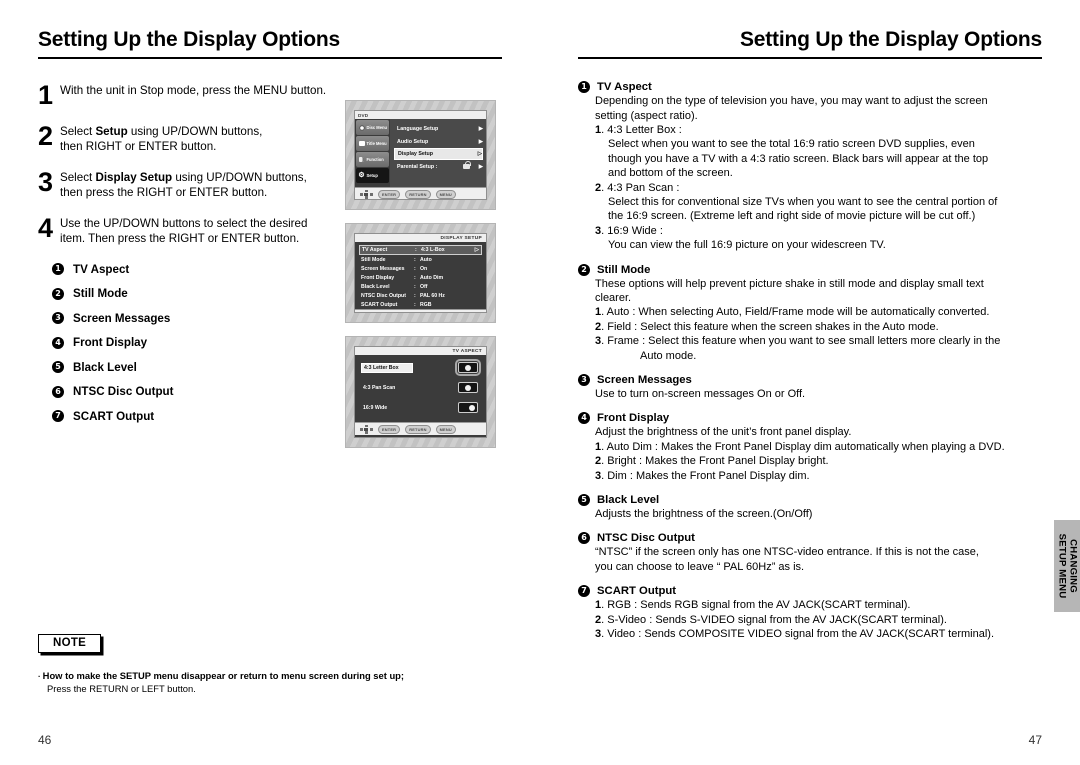 The width and height of the screenshot is (1080, 765). I want to click on feature-label: Screen Messages, so click(122, 318).